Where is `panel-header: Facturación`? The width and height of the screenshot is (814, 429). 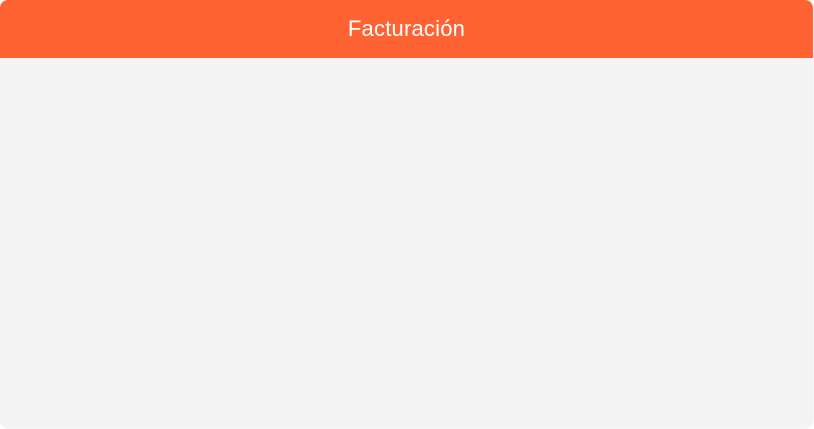 panel-header: Facturación is located at coordinates (406, 29).